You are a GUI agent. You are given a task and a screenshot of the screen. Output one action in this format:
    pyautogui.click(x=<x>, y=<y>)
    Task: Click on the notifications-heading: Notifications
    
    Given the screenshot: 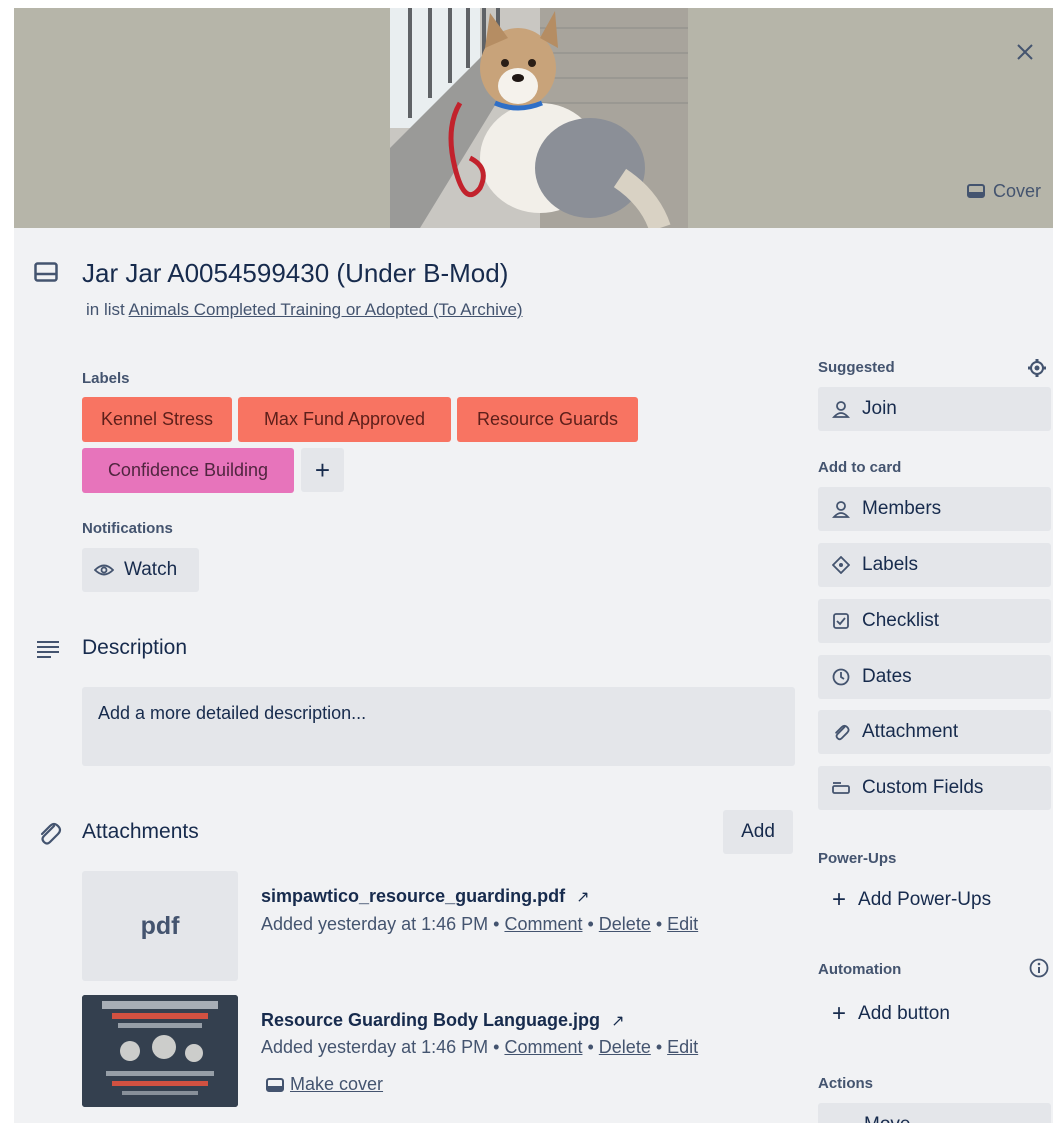 What is the action you would take?
    pyautogui.click(x=127, y=528)
    